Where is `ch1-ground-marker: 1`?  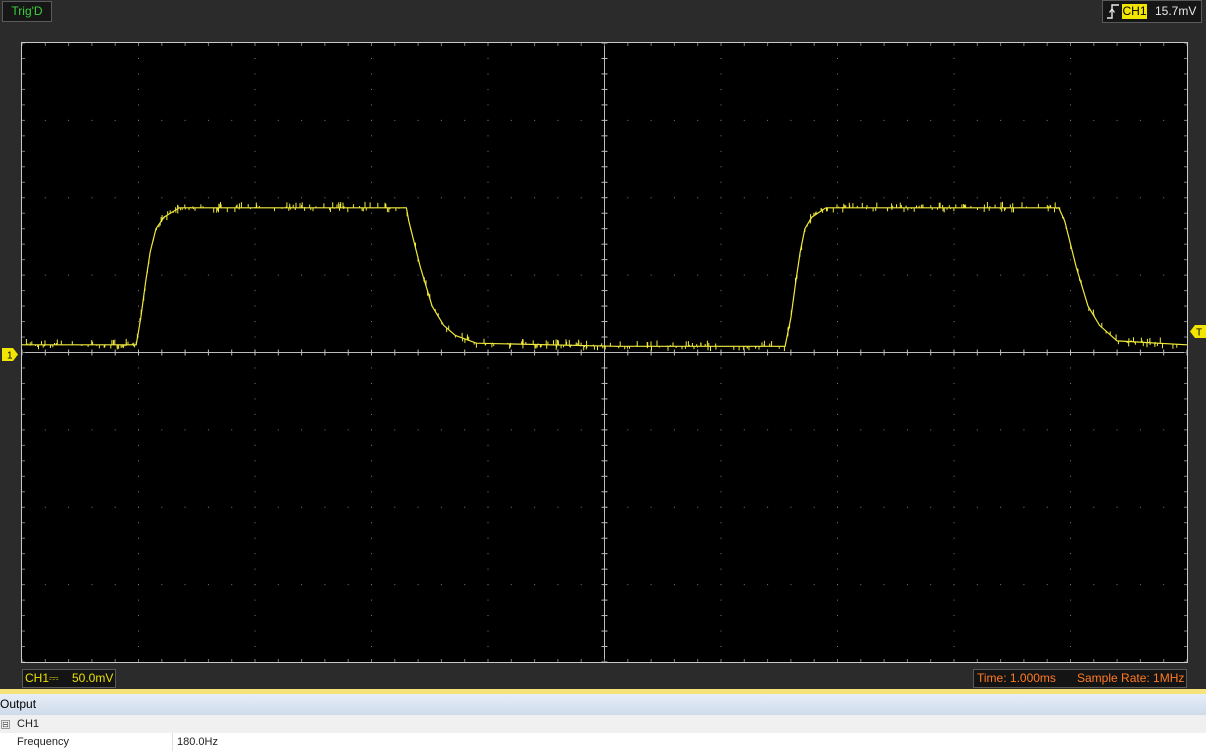
ch1-ground-marker: 1 is located at coordinates (10, 355).